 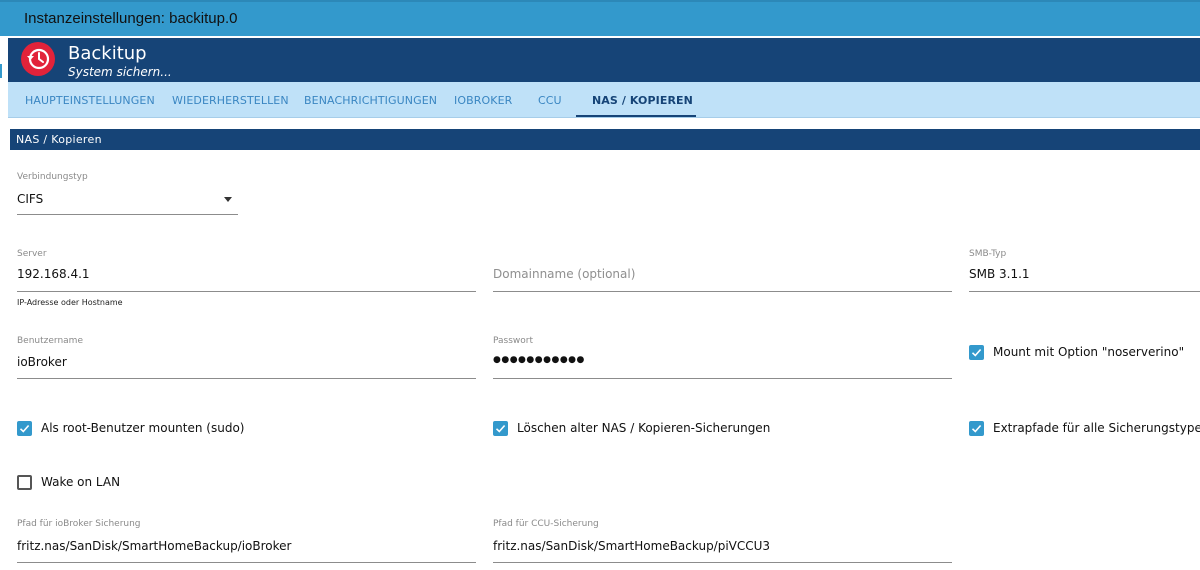 I want to click on tab-iobroker: IOBROKER, so click(x=483, y=100).